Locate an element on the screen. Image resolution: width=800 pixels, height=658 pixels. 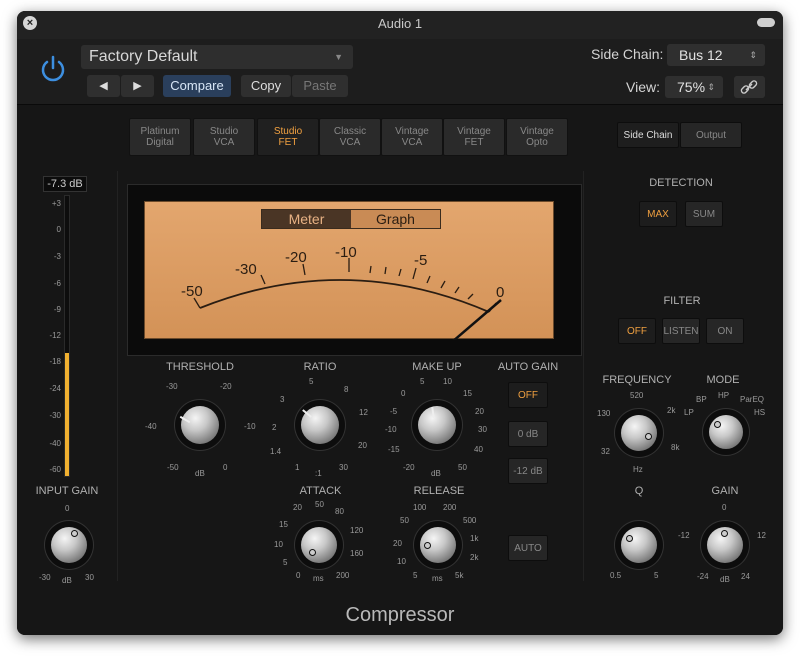
scale-label: 3 is located at coordinates (282, 399).